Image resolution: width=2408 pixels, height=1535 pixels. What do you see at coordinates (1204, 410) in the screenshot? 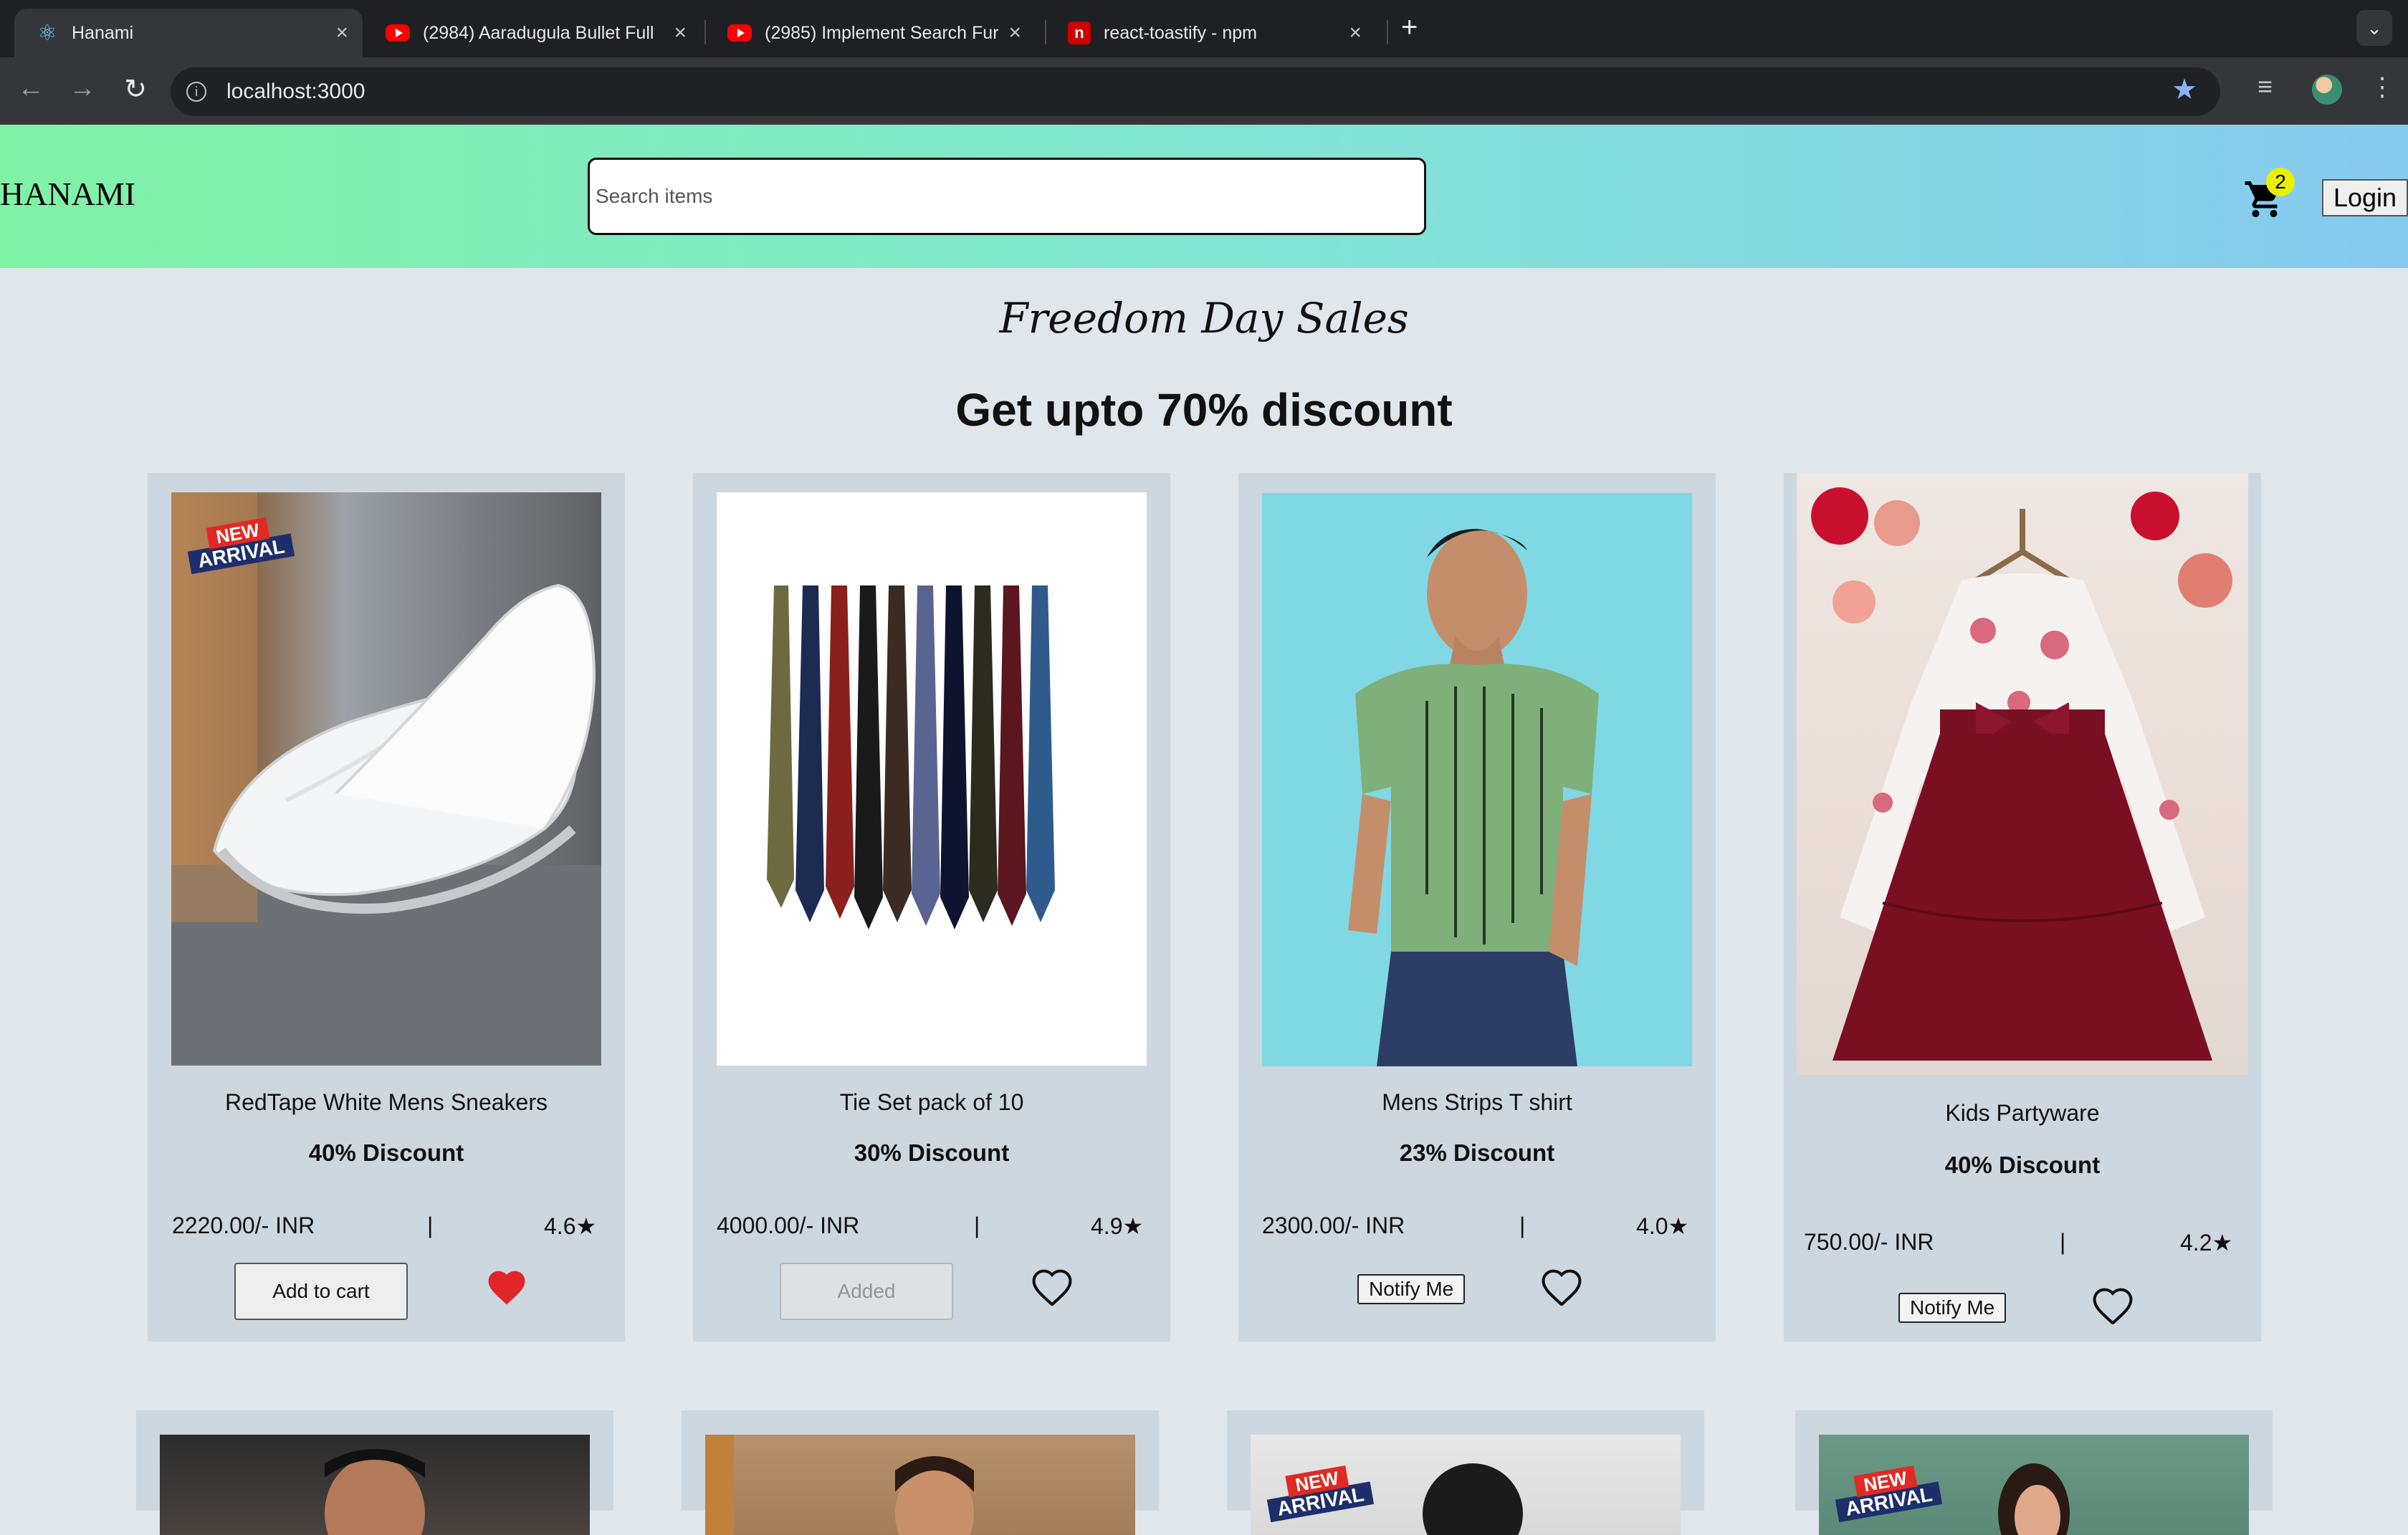
I see `promo-title: Get upto 70% discount` at bounding box center [1204, 410].